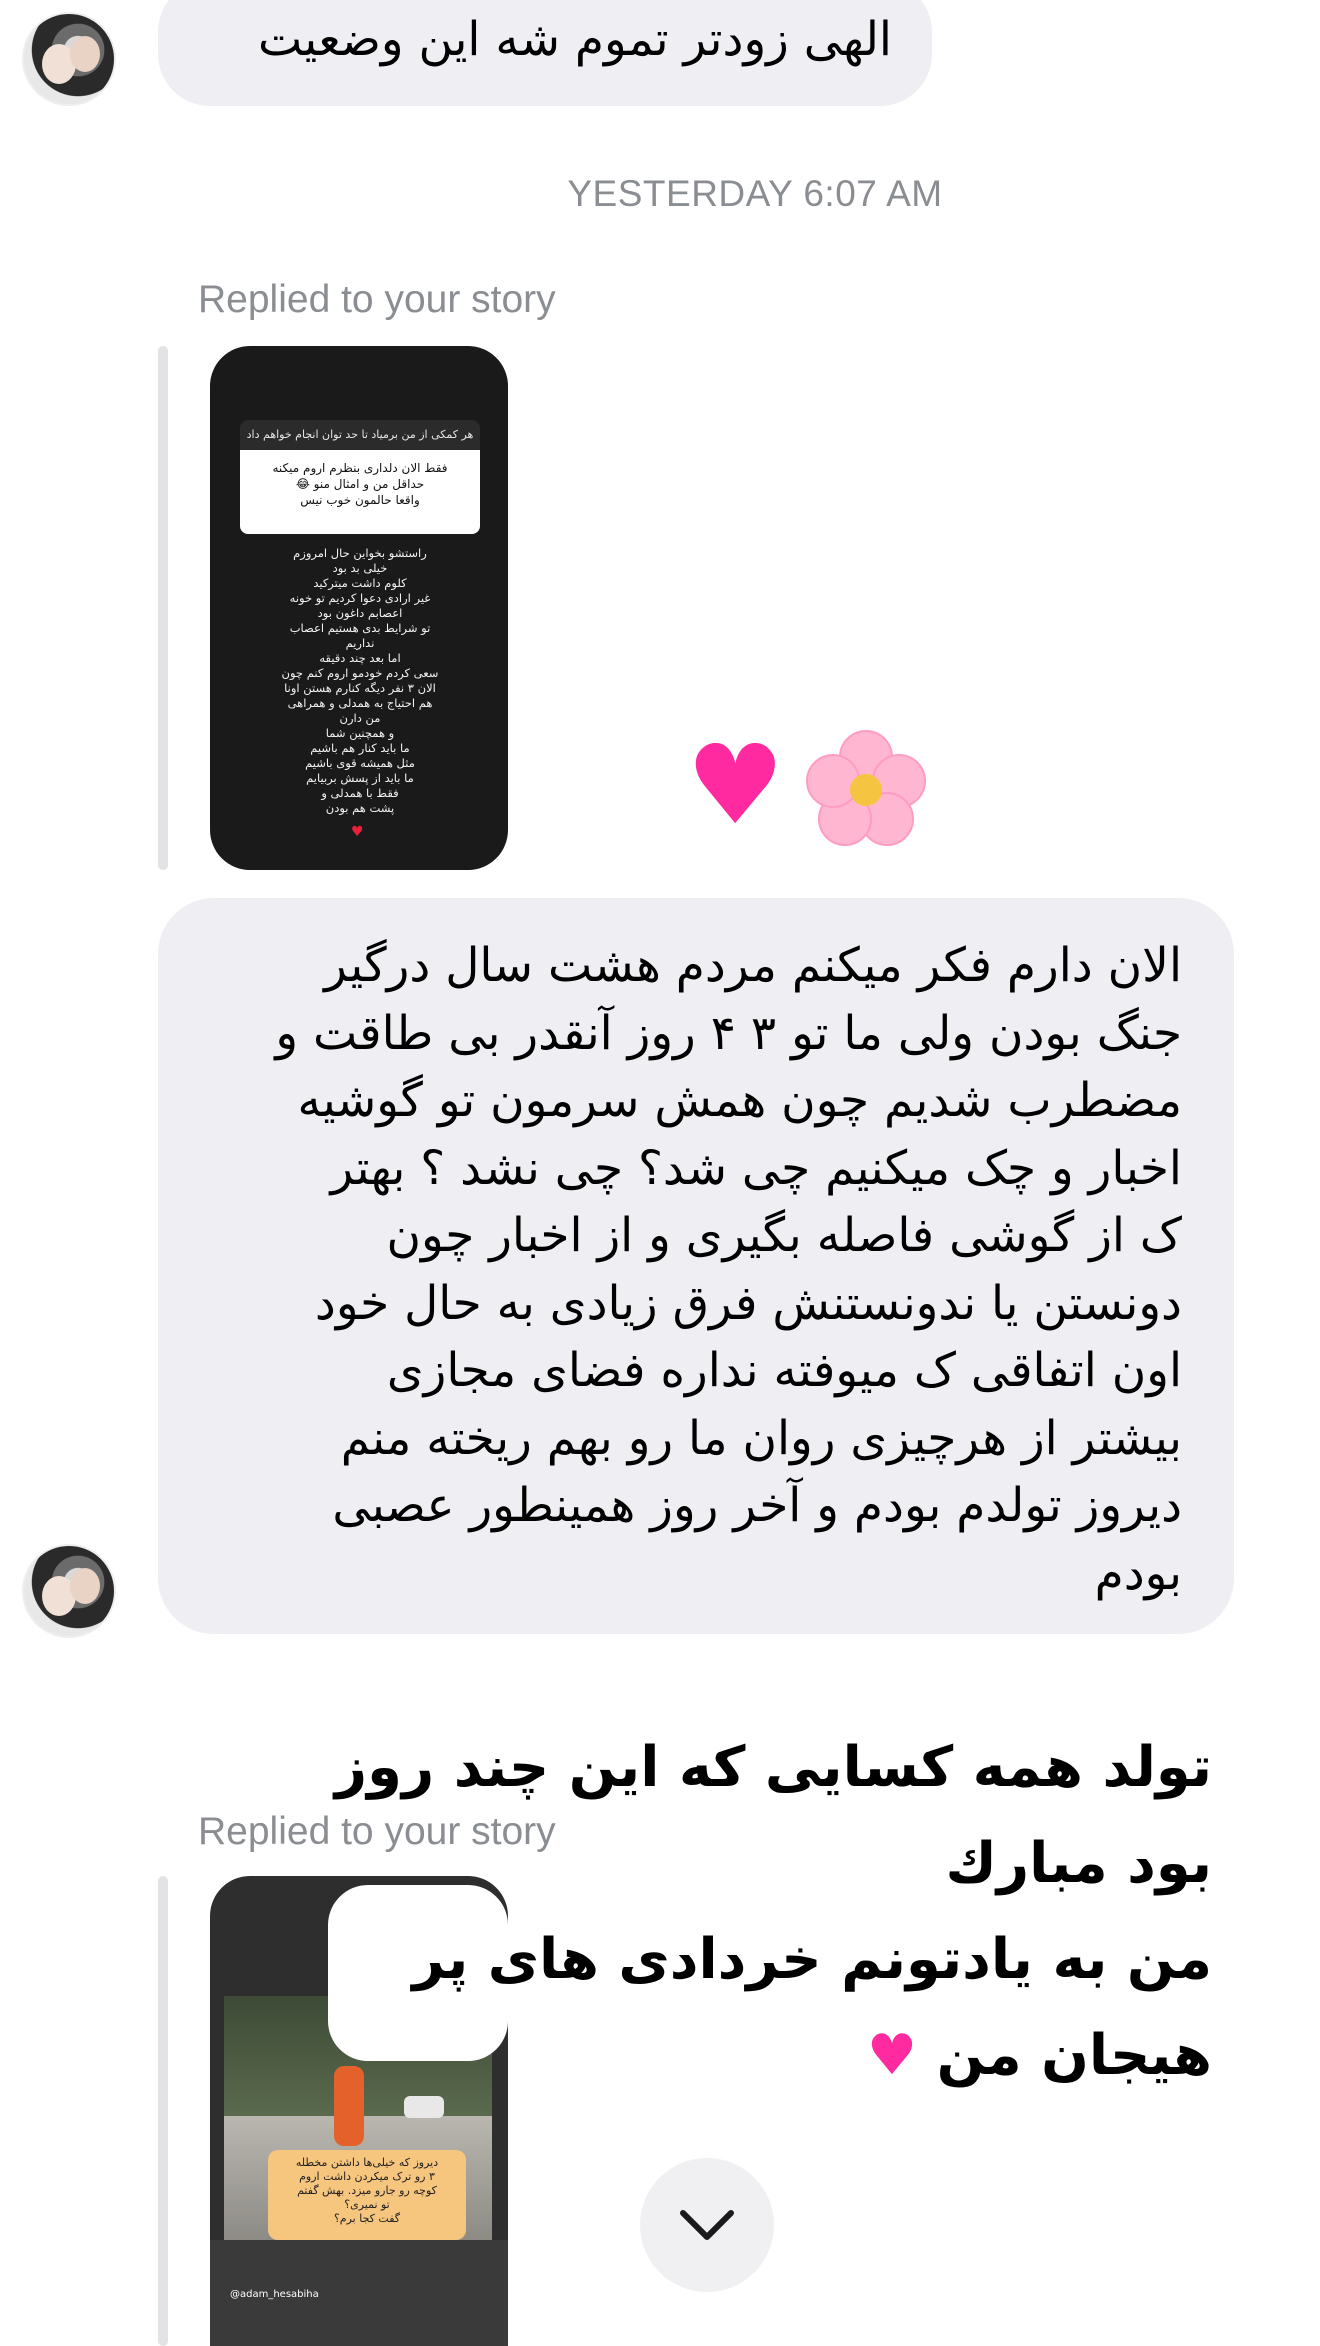 This screenshot has width=1320, height=2346. What do you see at coordinates (357, 832) in the screenshot?
I see `heart-icon: ♥` at bounding box center [357, 832].